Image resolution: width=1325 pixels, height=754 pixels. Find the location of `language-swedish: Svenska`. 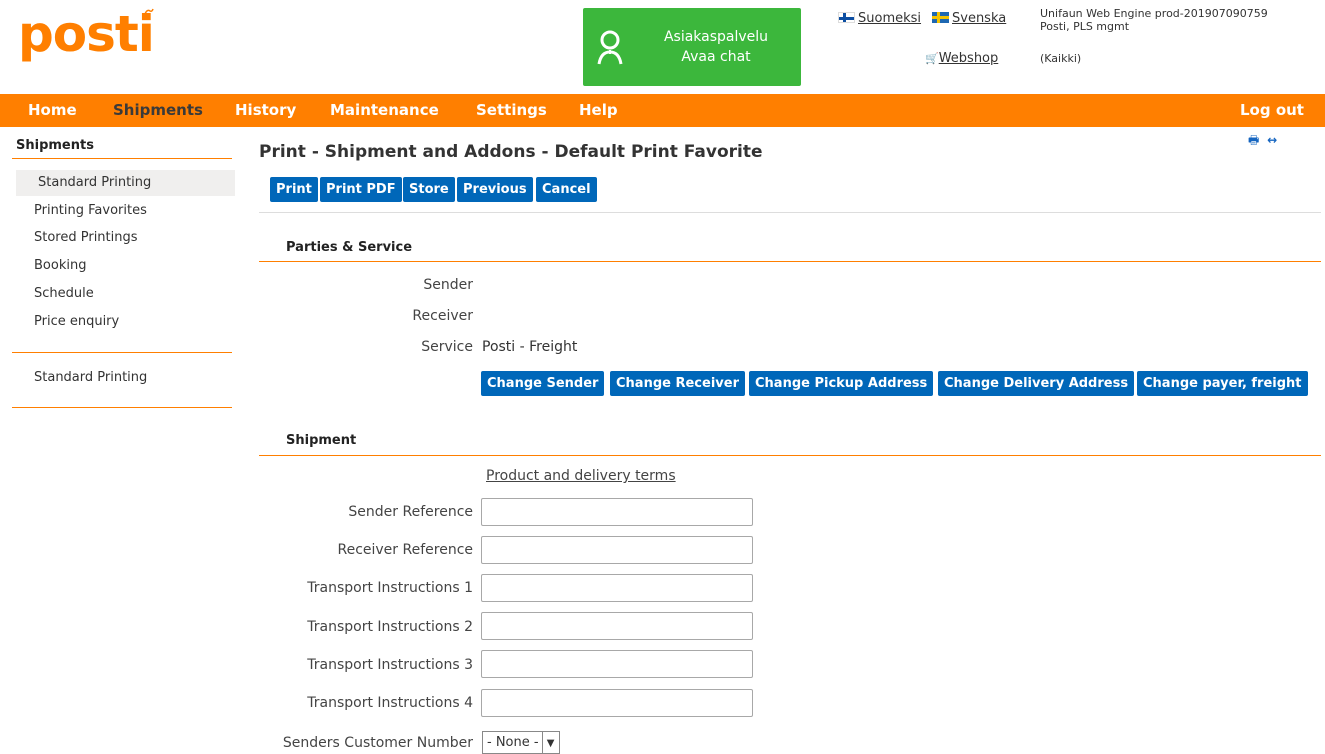

language-swedish: Svenska is located at coordinates (969, 18).